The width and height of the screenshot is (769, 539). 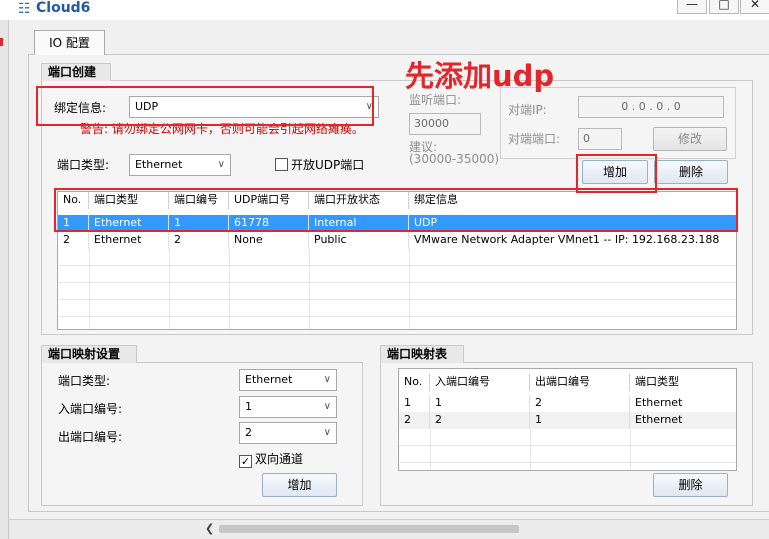 I want to click on cell-out-port: 1, so click(x=580, y=420).